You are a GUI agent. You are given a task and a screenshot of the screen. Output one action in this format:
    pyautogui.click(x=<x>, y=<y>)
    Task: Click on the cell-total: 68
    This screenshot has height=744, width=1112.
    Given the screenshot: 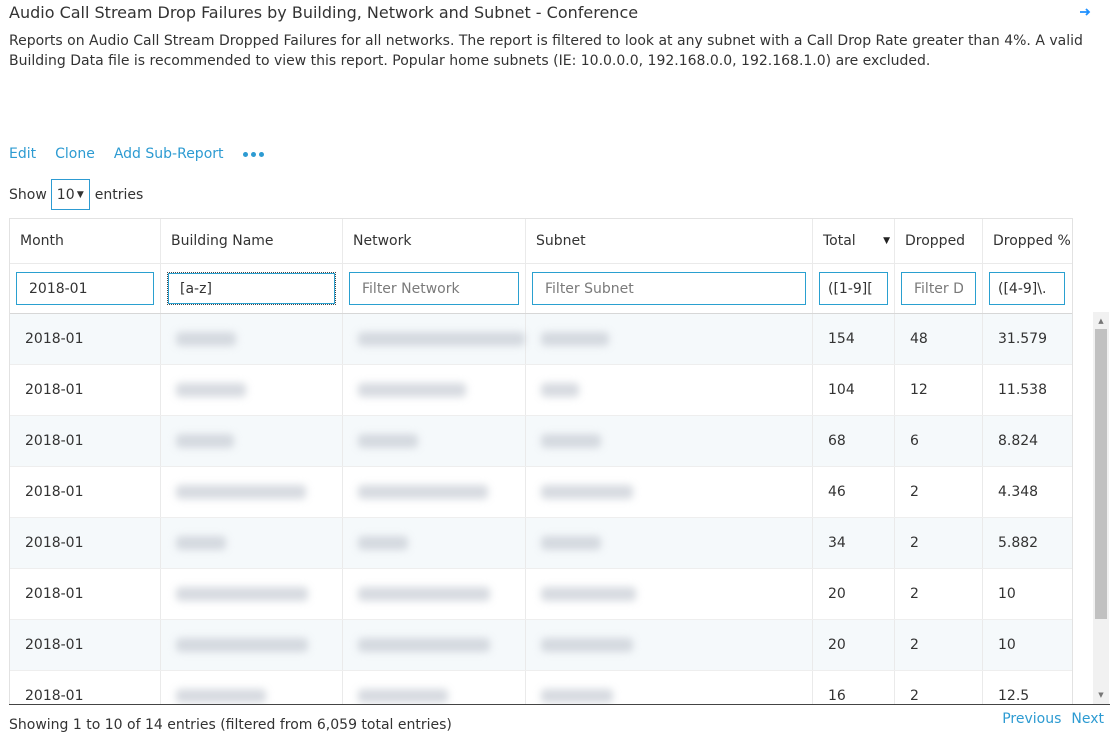 What is the action you would take?
    pyautogui.click(x=854, y=441)
    